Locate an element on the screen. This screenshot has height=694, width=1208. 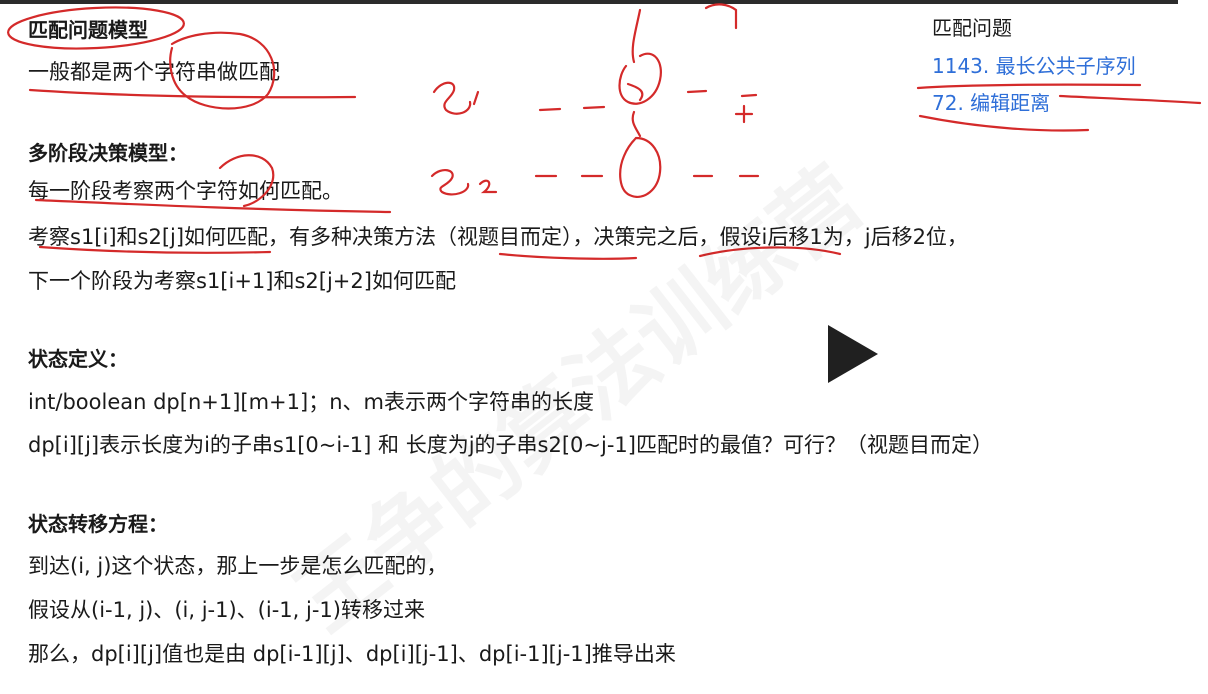
match-model-desc: 一般都是两个字符串做匹配 is located at coordinates (154, 72).